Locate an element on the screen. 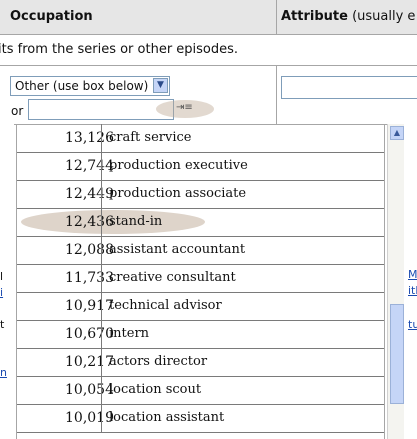 Image resolution: width=417 pixels, height=439 pixels. form-row: Other (use box below) ▼ or ⇥≡ is located at coordinates (208, 95).